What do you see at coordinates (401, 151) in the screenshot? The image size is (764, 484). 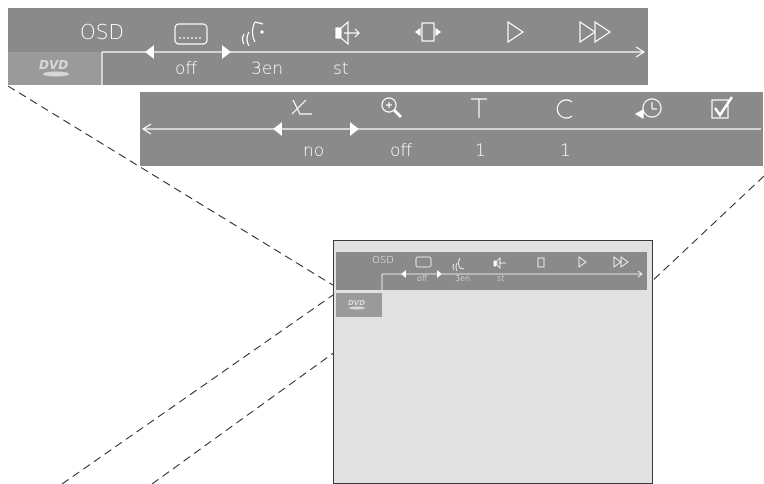 I see `zoom-value: off` at bounding box center [401, 151].